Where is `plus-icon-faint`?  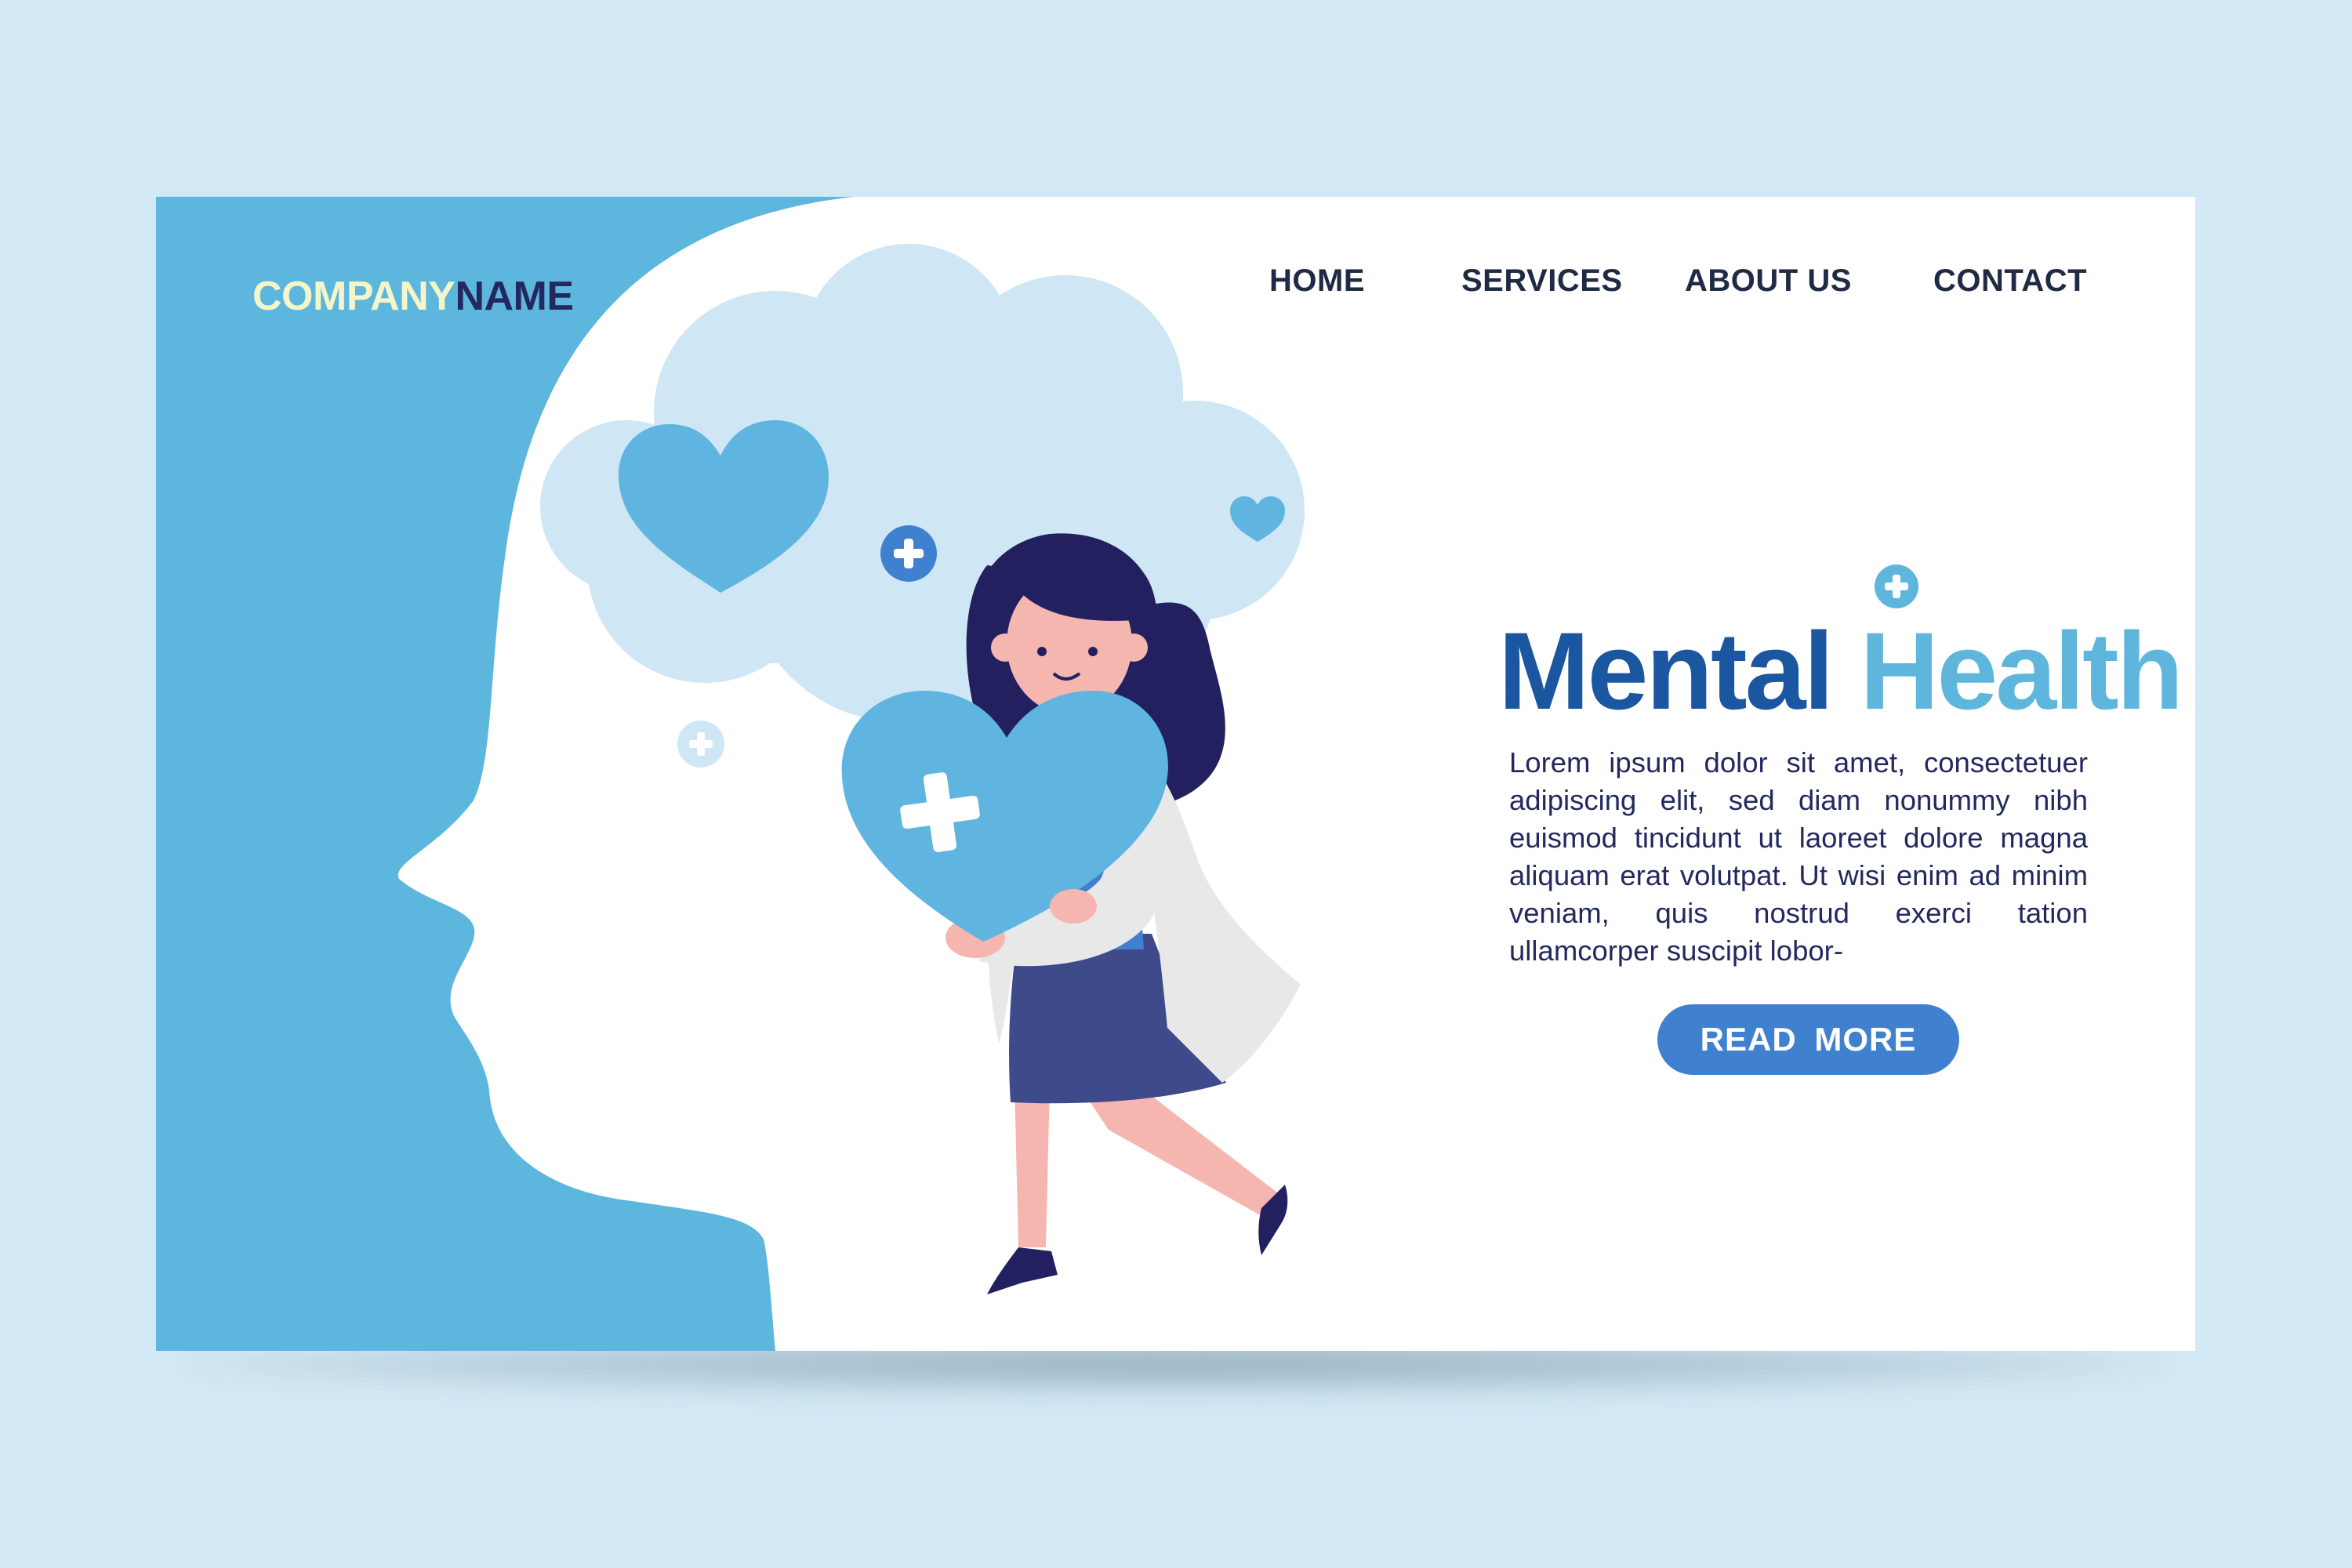 plus-icon-faint is located at coordinates (700, 744).